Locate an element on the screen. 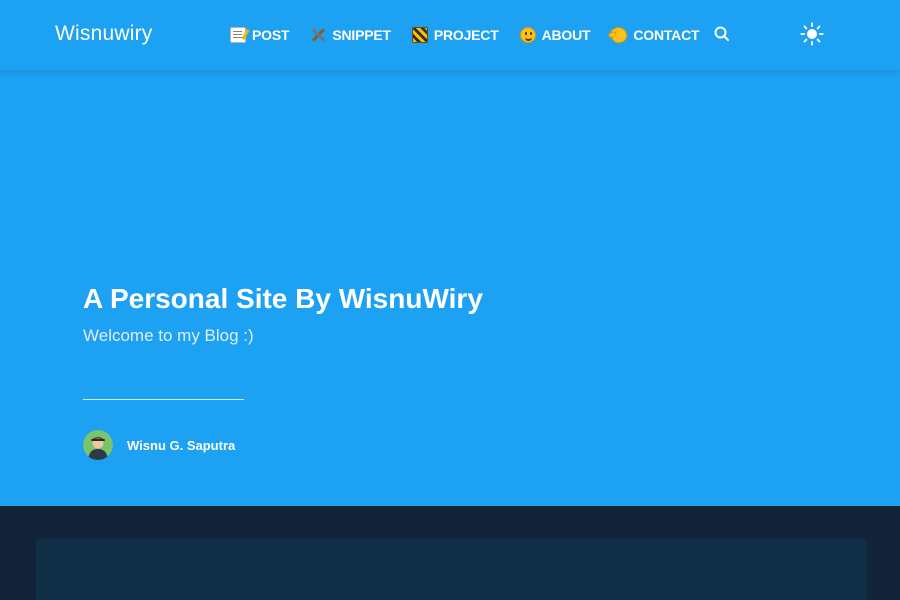  nav-item-about: ABOUT is located at coordinates (555, 35).